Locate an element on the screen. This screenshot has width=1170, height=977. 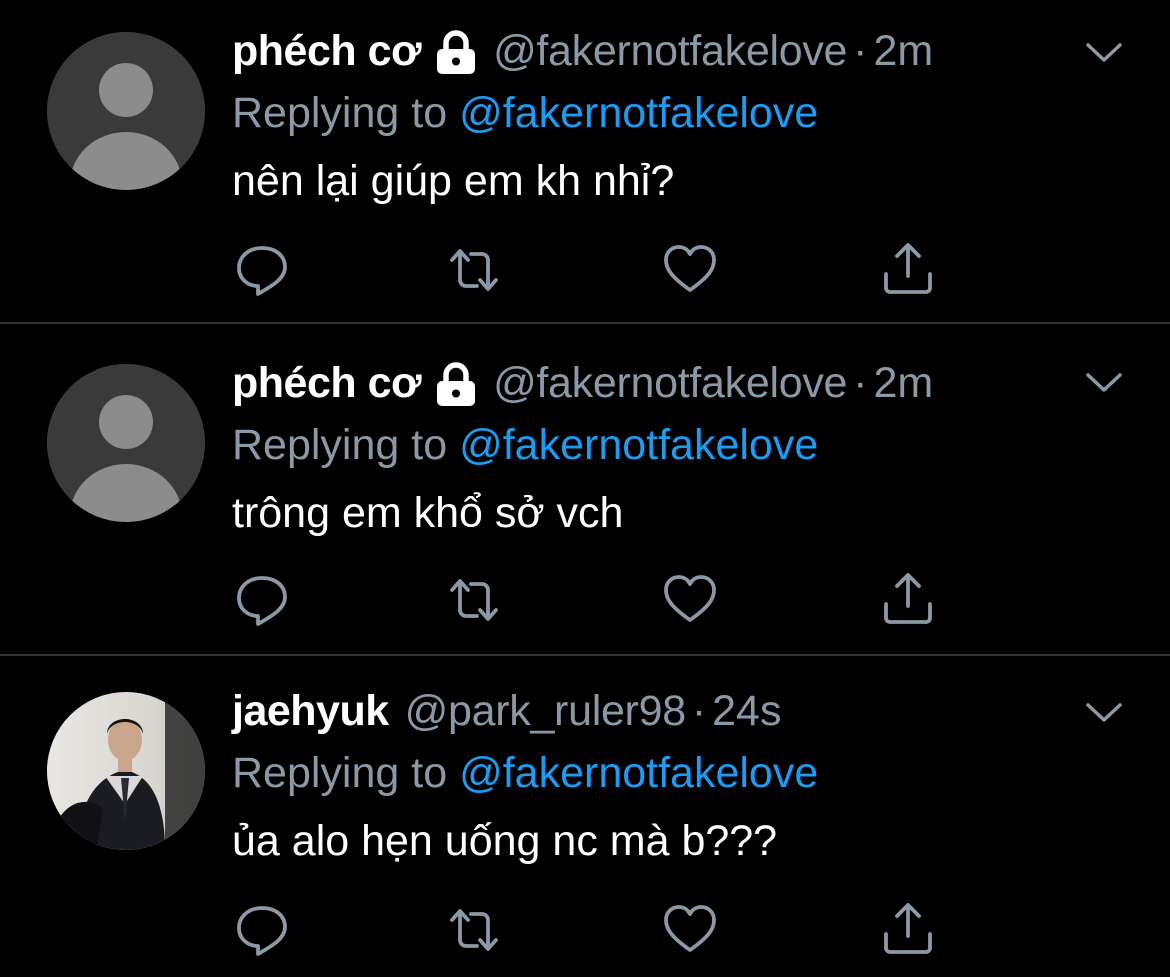
timestamp: 24s is located at coordinates (746, 711).